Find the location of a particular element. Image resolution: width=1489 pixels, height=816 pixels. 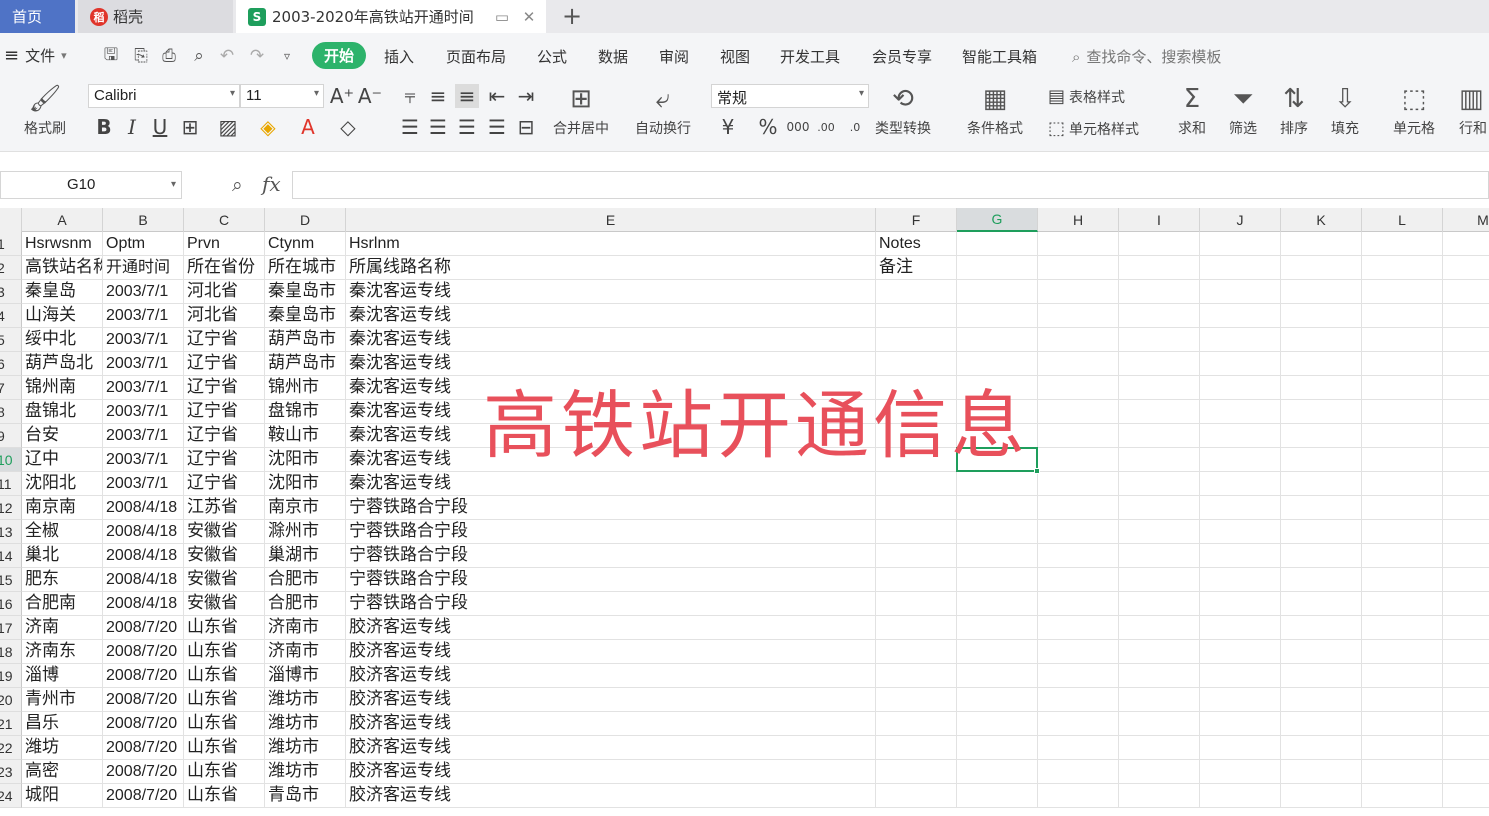

cell-h1 is located at coordinates (1078, 244).